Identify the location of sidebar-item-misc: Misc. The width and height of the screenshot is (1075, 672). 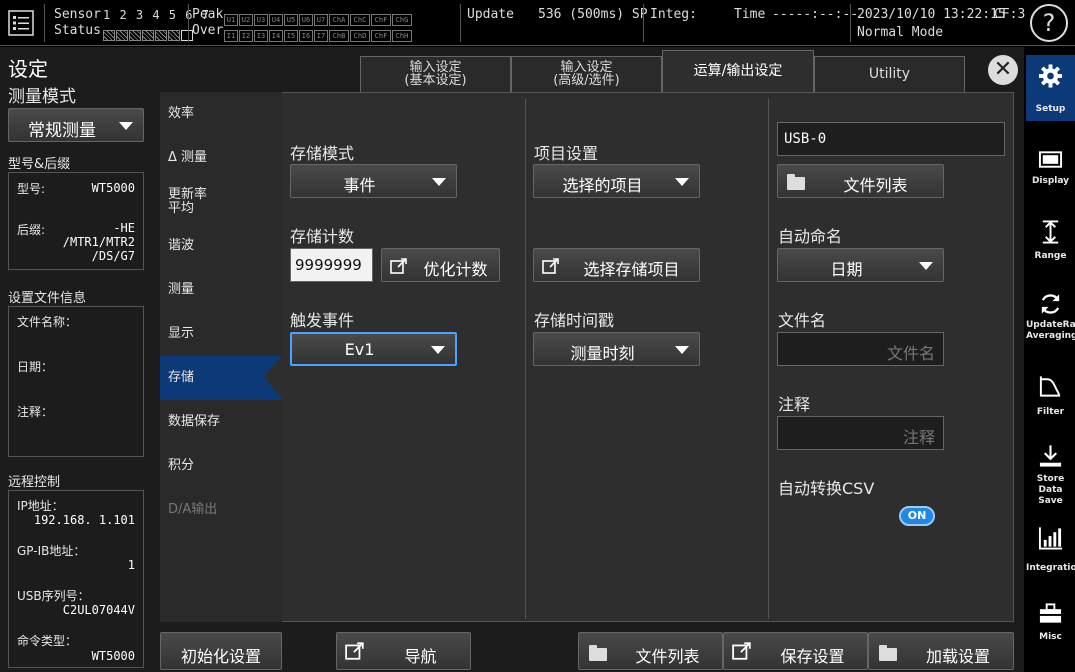
(1050, 629).